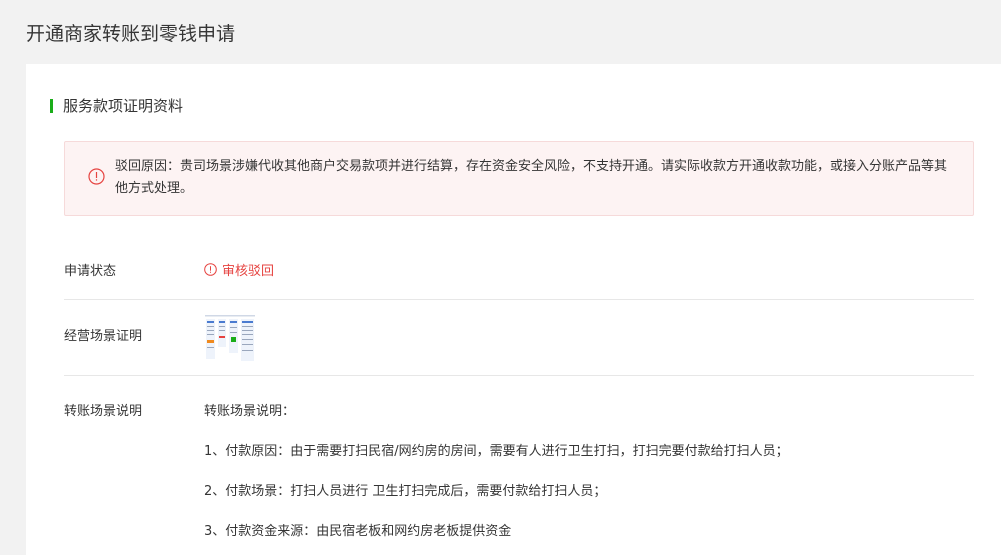 The image size is (1001, 555). I want to click on transfer-desc-line: 3、付款资金来源：由民宿老板和网约房老板提供资金, so click(358, 531).